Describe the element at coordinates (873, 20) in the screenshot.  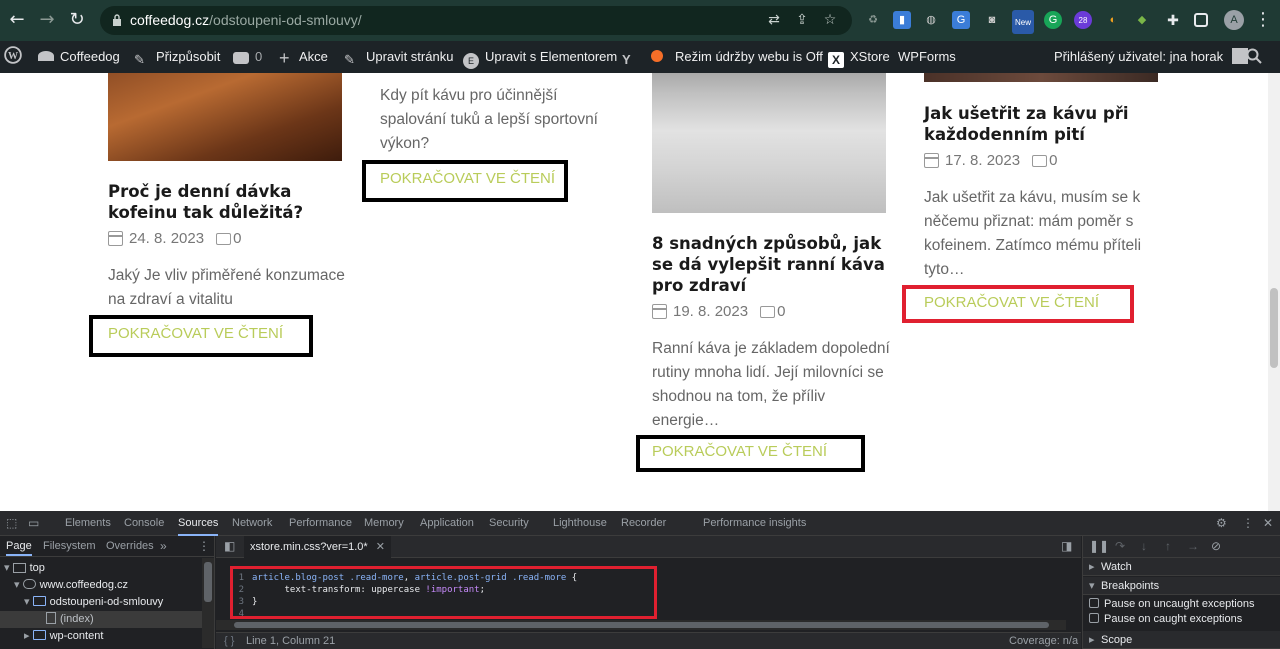
I see `recycle-extension-icon: ♻` at that location.